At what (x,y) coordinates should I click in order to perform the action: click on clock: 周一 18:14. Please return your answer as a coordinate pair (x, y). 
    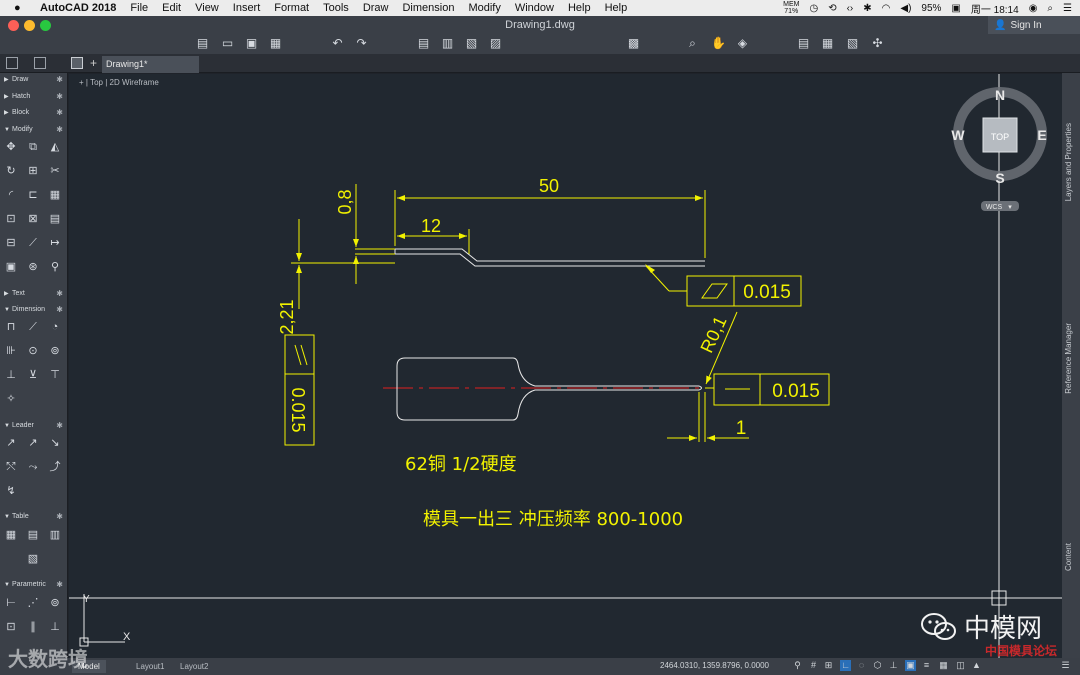
    Looking at the image, I should click on (995, 8).